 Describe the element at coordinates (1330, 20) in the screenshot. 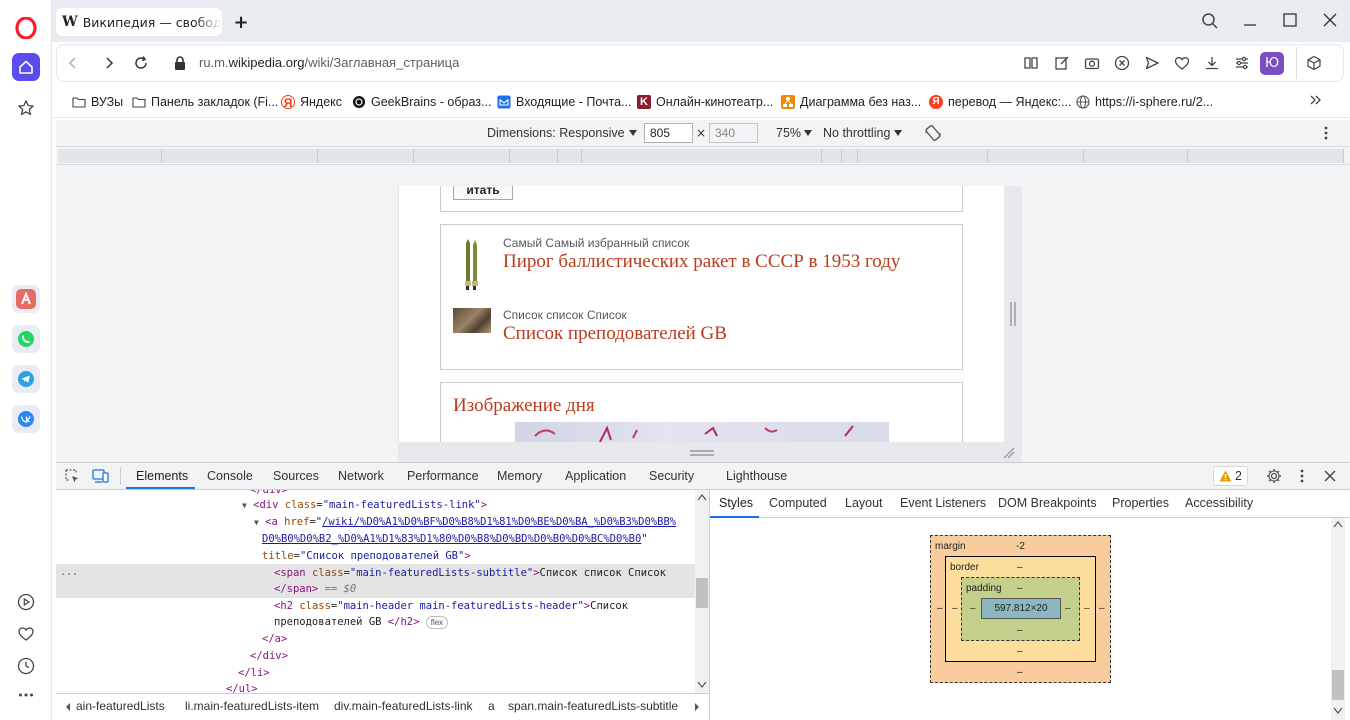

I see `close-window-icon` at that location.